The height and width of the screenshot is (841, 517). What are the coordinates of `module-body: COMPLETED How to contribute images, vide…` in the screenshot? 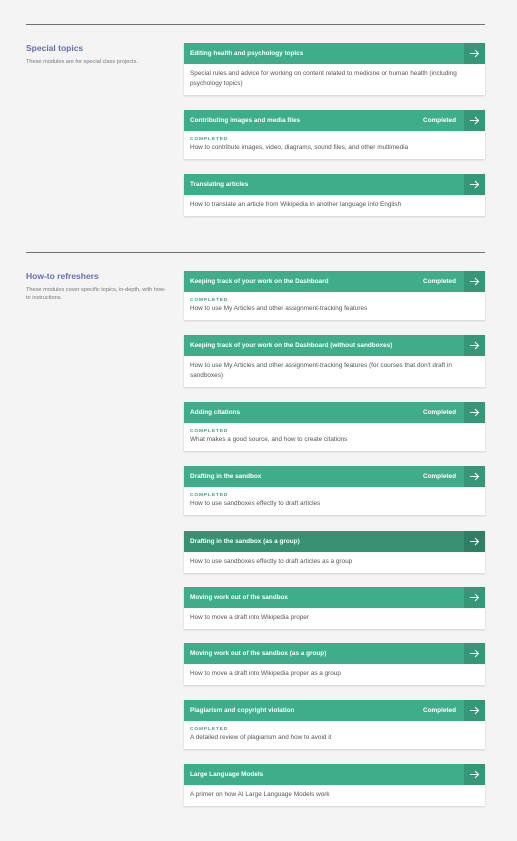 It's located at (334, 145).